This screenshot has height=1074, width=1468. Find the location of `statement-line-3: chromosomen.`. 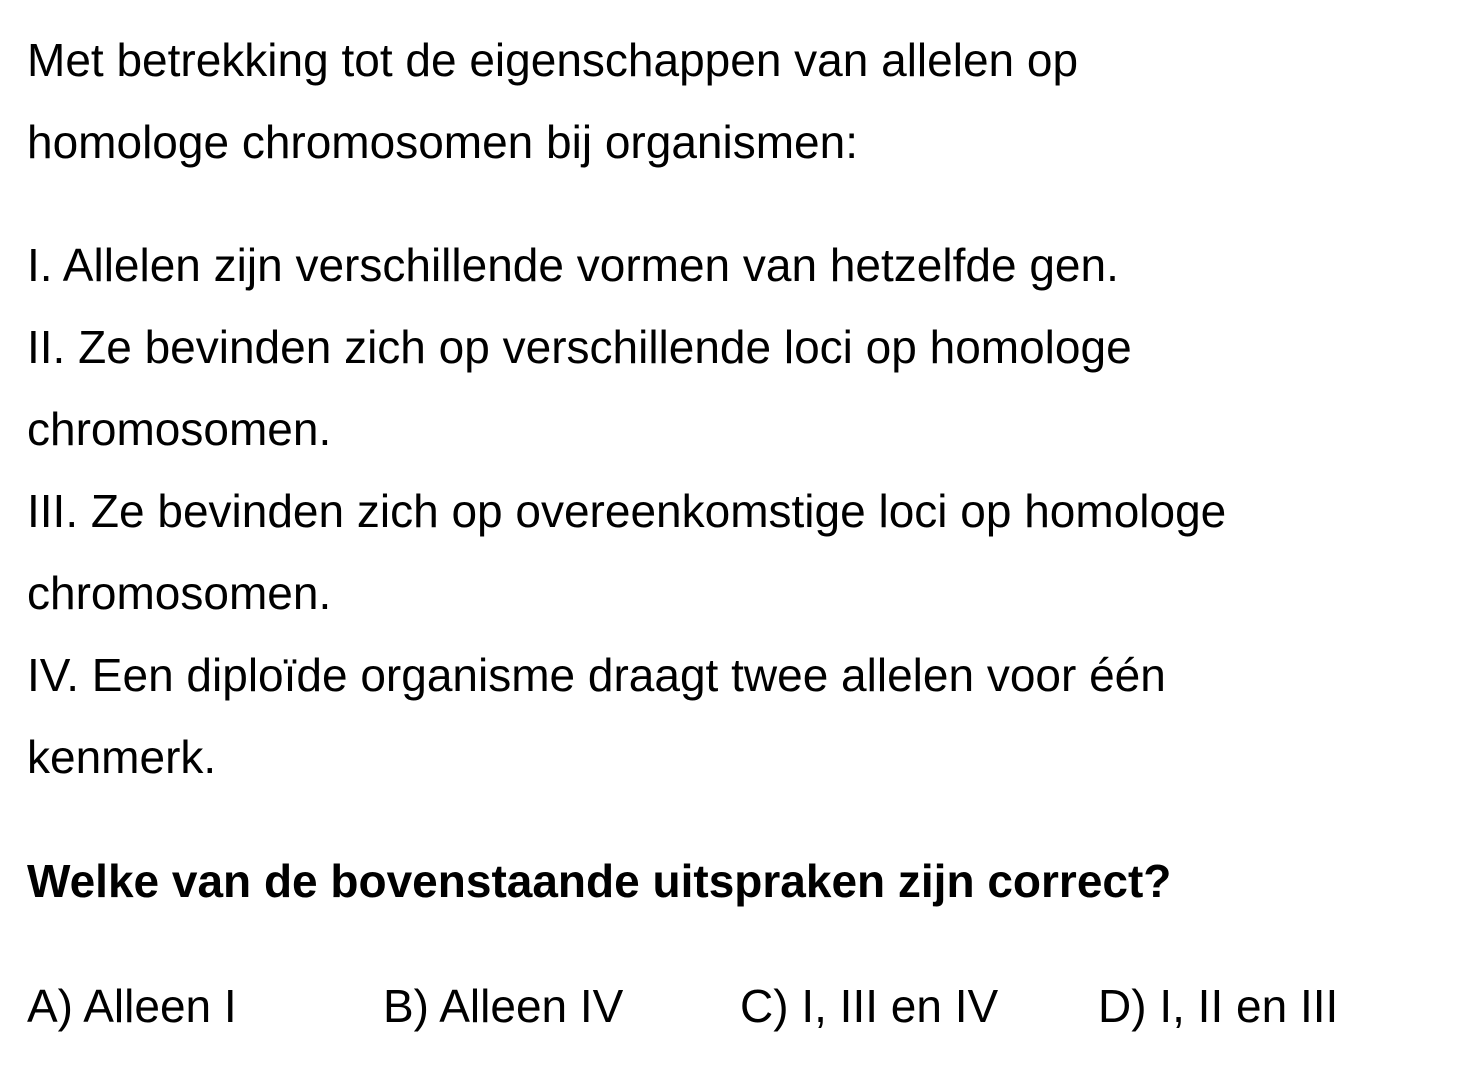

statement-line-3: chromosomen. is located at coordinates (179, 429).